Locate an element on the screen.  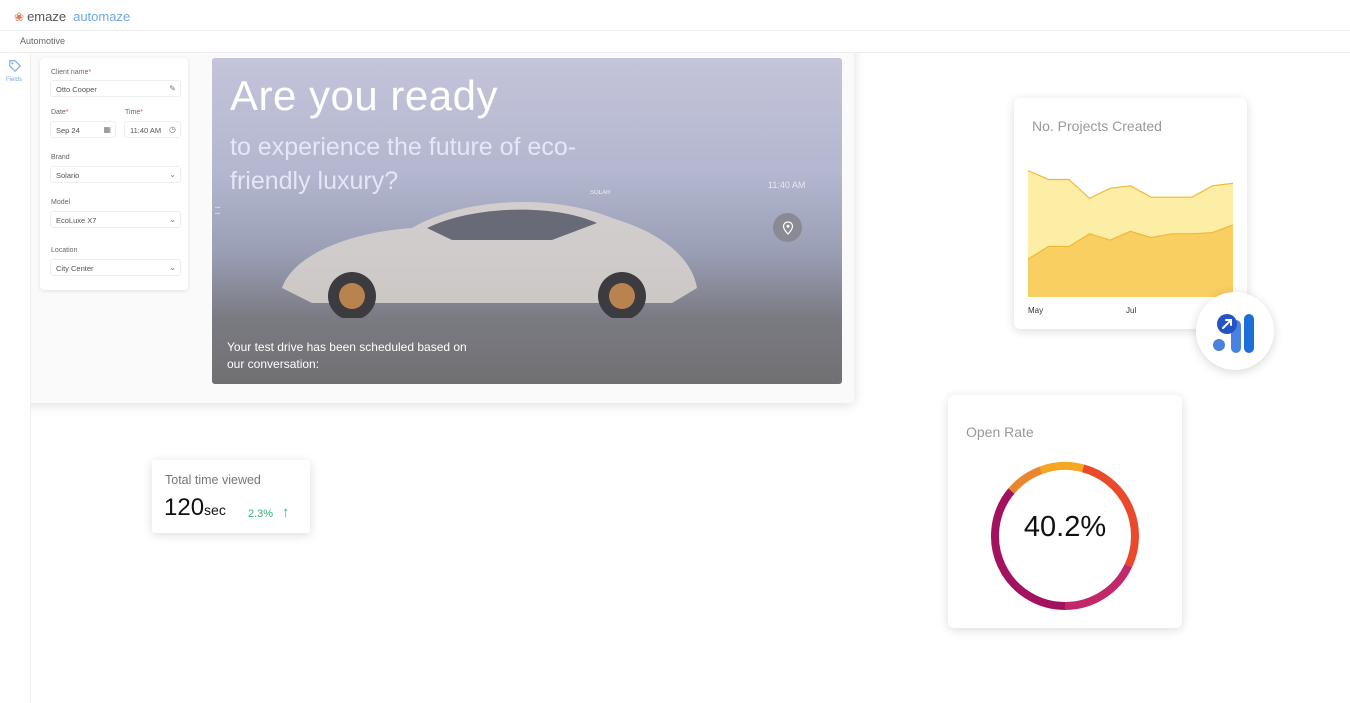
time-label: Time* is located at coordinates (134, 112).